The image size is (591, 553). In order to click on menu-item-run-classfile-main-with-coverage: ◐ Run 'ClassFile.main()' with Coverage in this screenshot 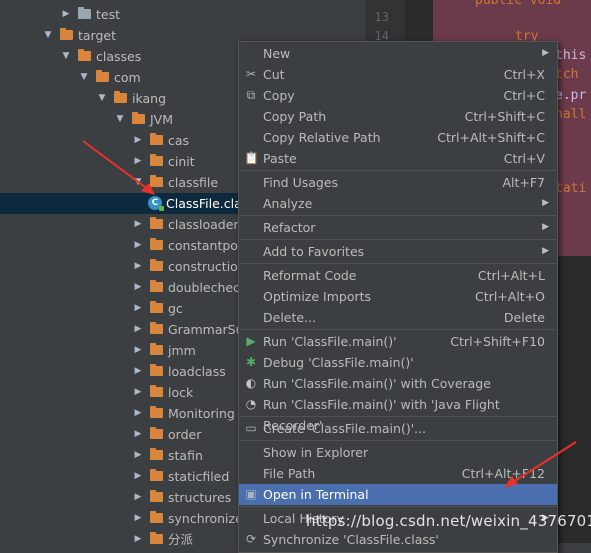, I will do `click(398, 383)`.